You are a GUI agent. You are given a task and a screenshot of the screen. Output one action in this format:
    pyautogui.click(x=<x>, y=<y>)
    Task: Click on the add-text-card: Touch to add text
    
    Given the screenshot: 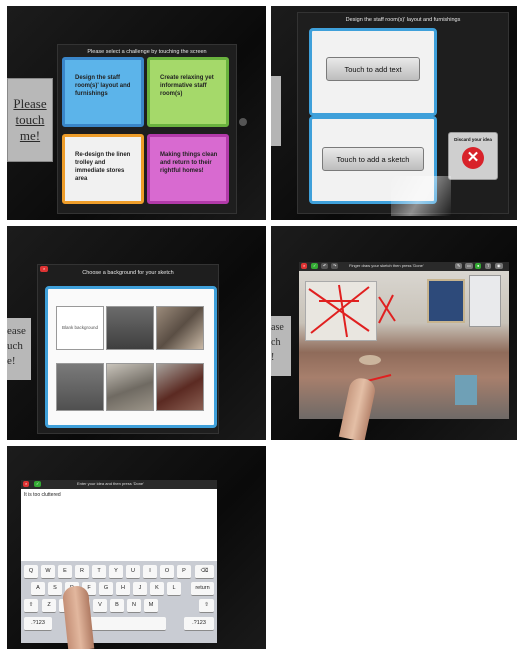 What is the action you would take?
    pyautogui.click(x=373, y=72)
    